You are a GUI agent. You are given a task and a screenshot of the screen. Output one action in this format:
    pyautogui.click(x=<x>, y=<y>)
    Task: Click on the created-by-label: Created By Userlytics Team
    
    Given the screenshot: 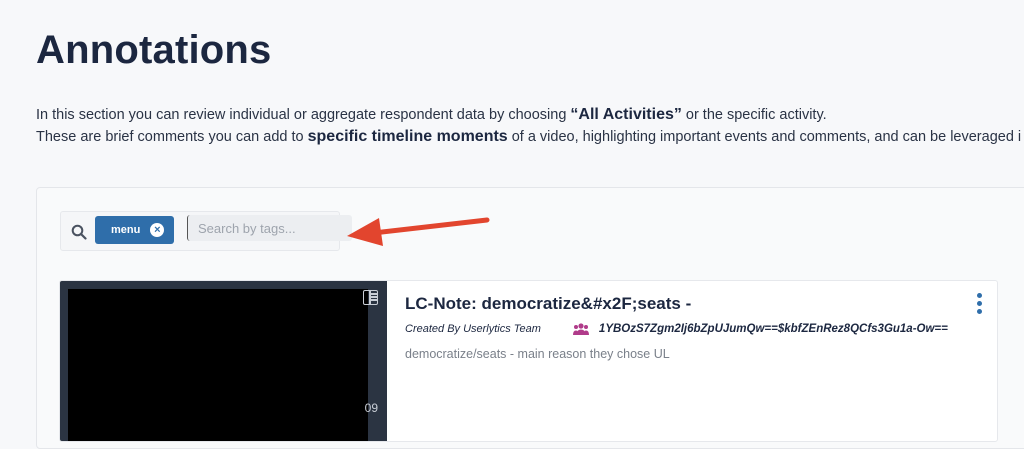 What is the action you would take?
    pyautogui.click(x=473, y=329)
    